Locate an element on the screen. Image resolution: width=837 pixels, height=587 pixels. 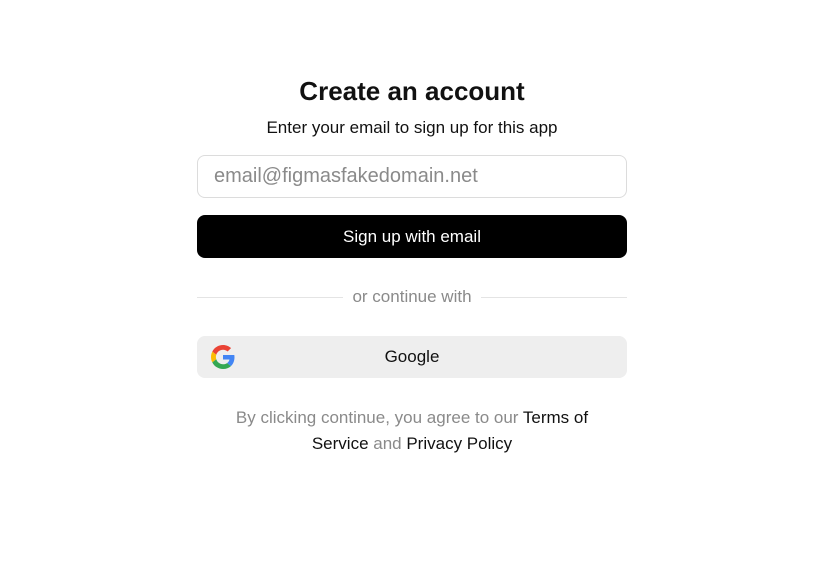
divider: or continue with is located at coordinates (412, 297).